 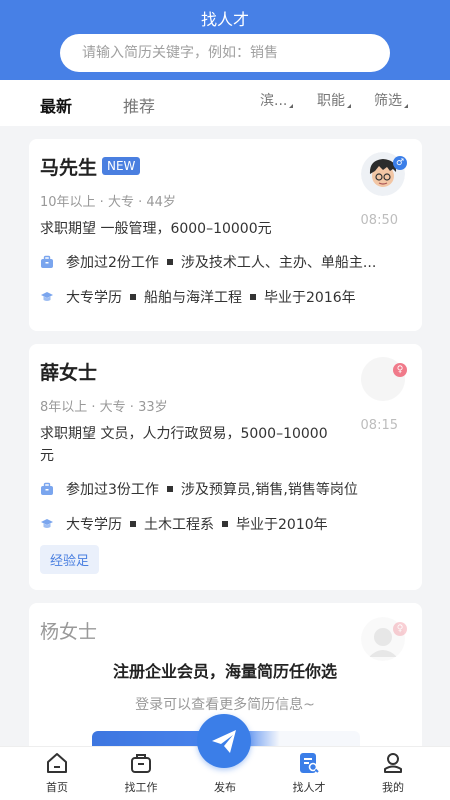 I want to click on tab-latest: 最新, so click(x=56, y=105).